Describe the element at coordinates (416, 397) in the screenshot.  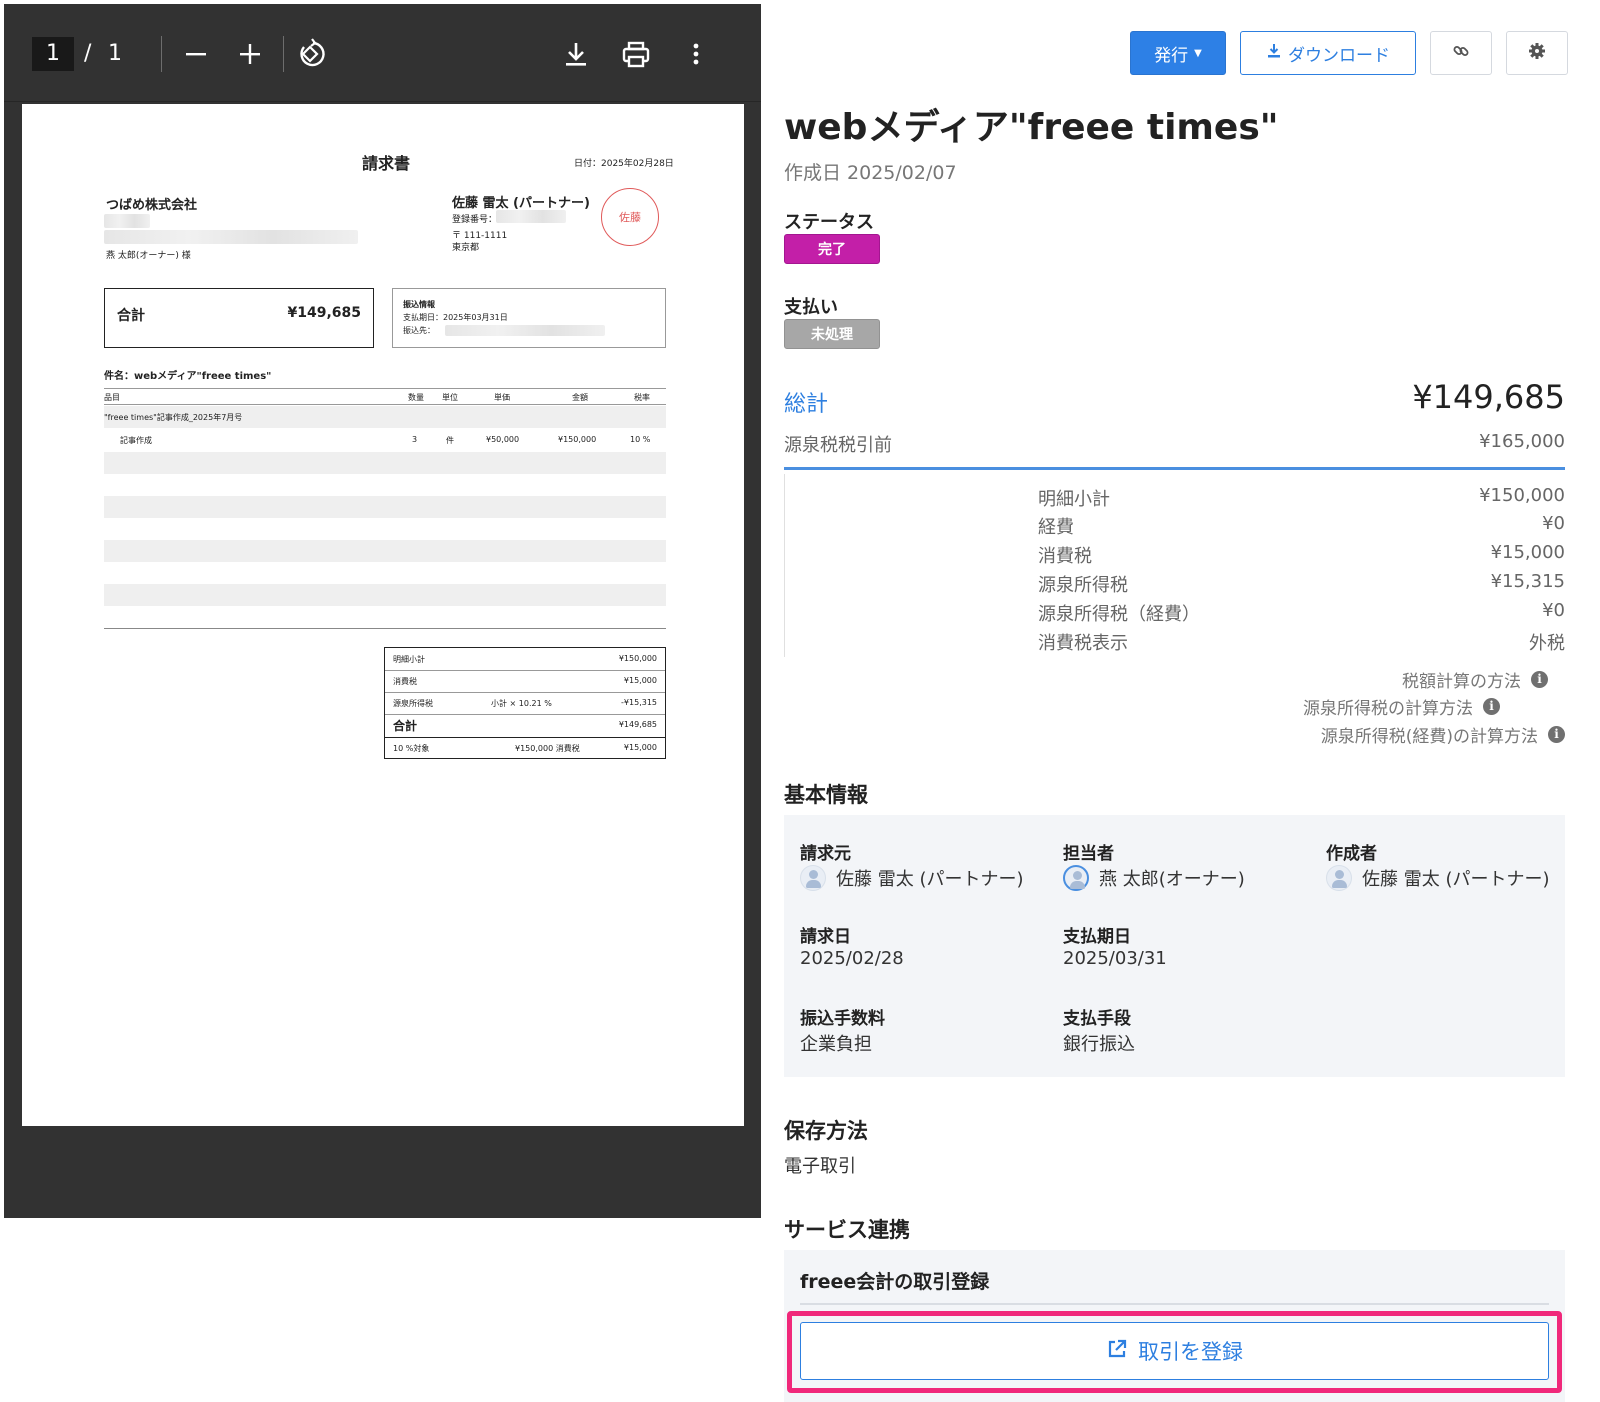
I see `pdf-col-qty: 数量` at that location.